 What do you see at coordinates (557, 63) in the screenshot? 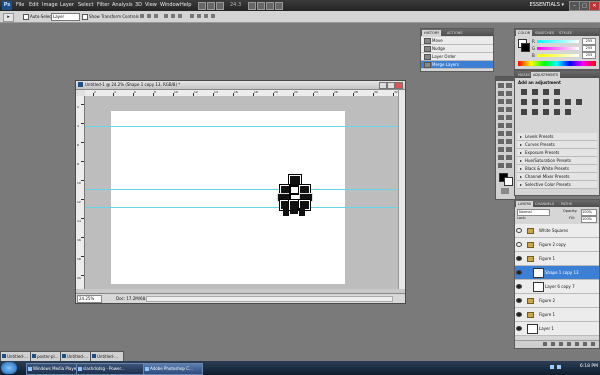
I see `color-ramp` at bounding box center [557, 63].